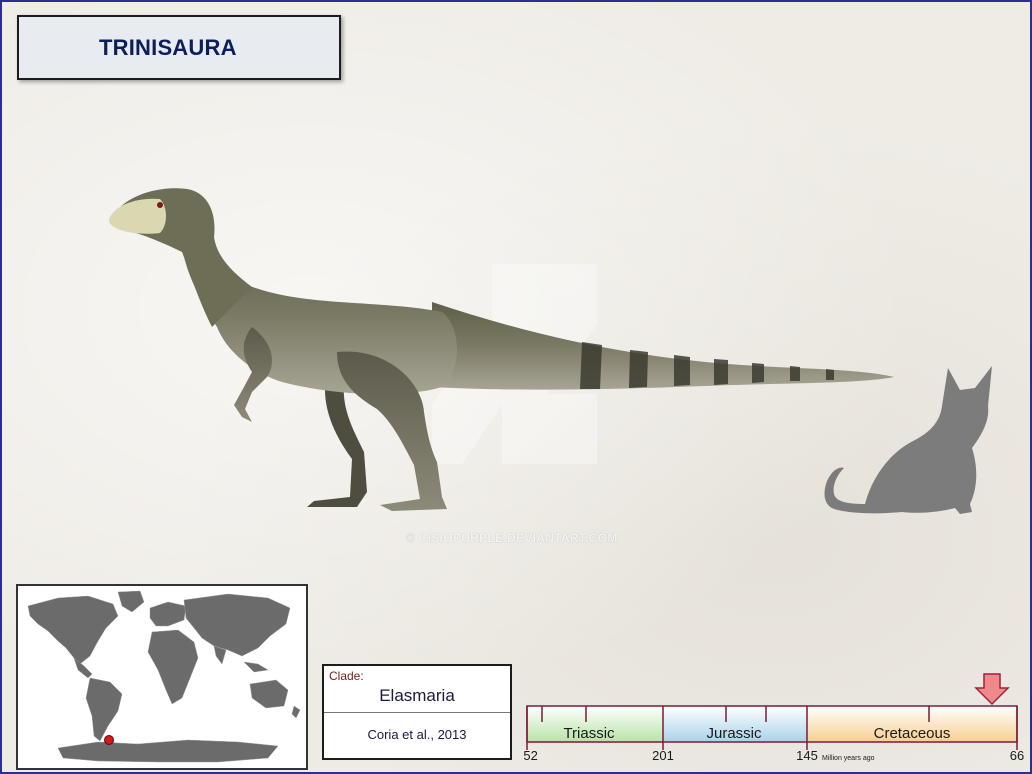 This screenshot has width=1032, height=774. Describe the element at coordinates (417, 695) in the screenshot. I see `clade-value: Elasmaria` at that location.